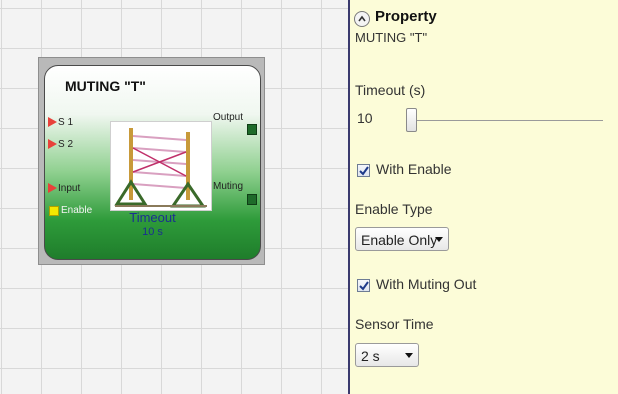 This screenshot has width=618, height=394. I want to click on input-pin-s1-icon, so click(52, 122).